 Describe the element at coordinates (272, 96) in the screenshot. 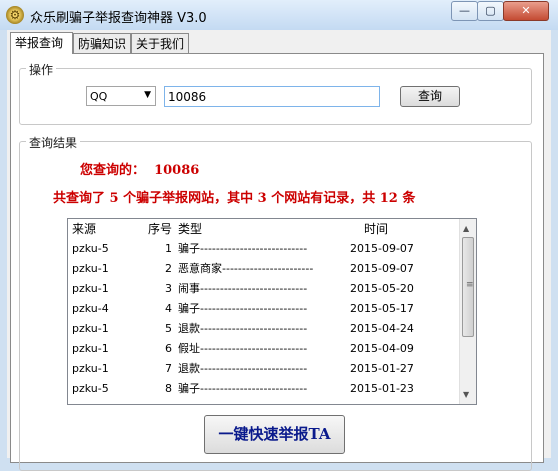

I see `search-input` at that location.